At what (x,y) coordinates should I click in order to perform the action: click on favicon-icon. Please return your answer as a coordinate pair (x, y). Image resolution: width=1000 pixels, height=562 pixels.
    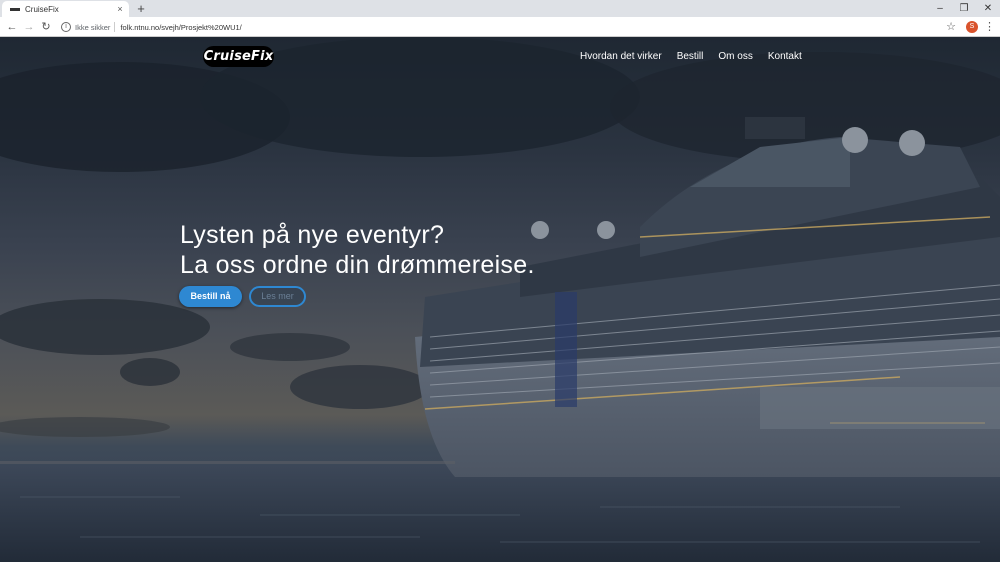
    Looking at the image, I should click on (15, 9).